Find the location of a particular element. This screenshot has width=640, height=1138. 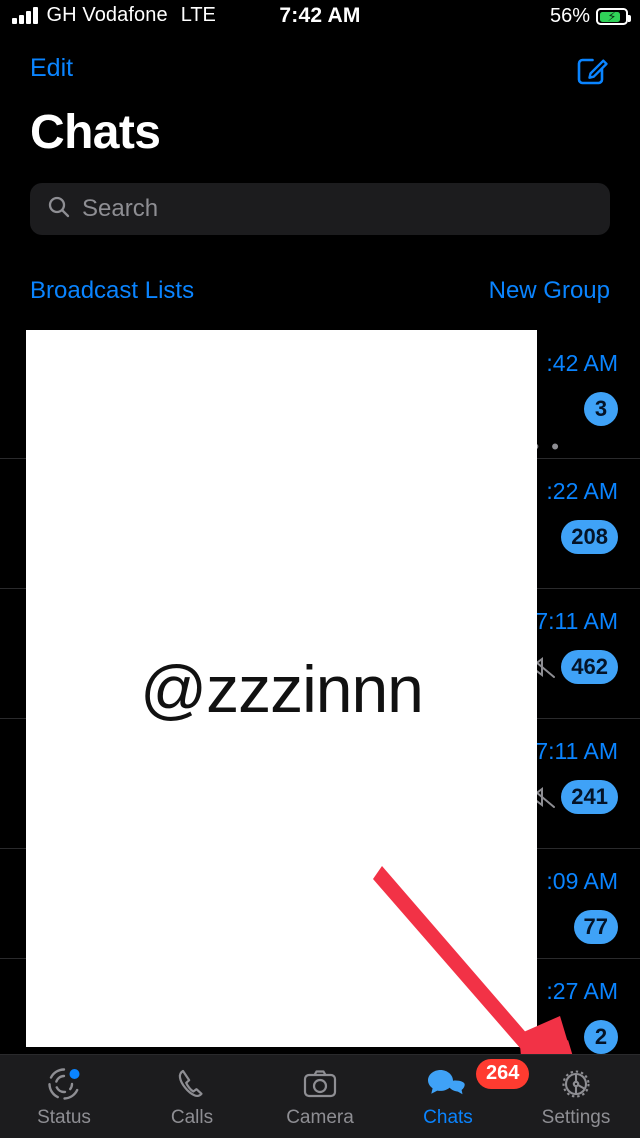

chat-timestamp: :22 AM is located at coordinates (582, 491).